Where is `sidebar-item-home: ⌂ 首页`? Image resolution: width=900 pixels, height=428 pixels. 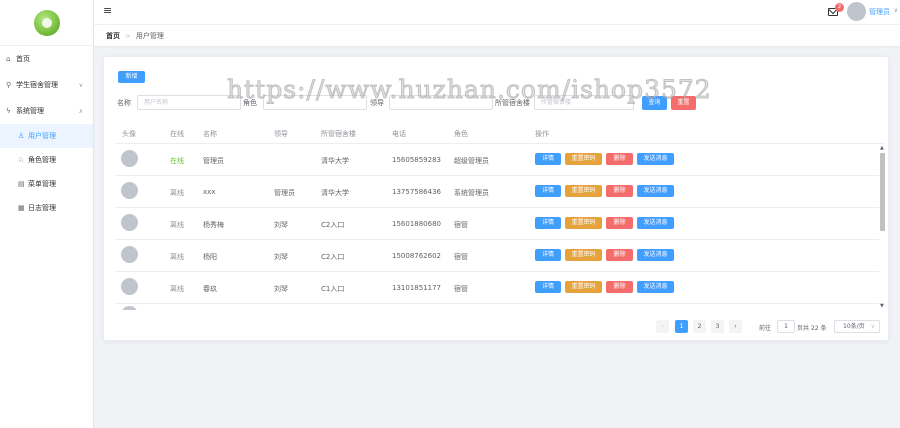 sidebar-item-home: ⌂ 首页 is located at coordinates (46, 59).